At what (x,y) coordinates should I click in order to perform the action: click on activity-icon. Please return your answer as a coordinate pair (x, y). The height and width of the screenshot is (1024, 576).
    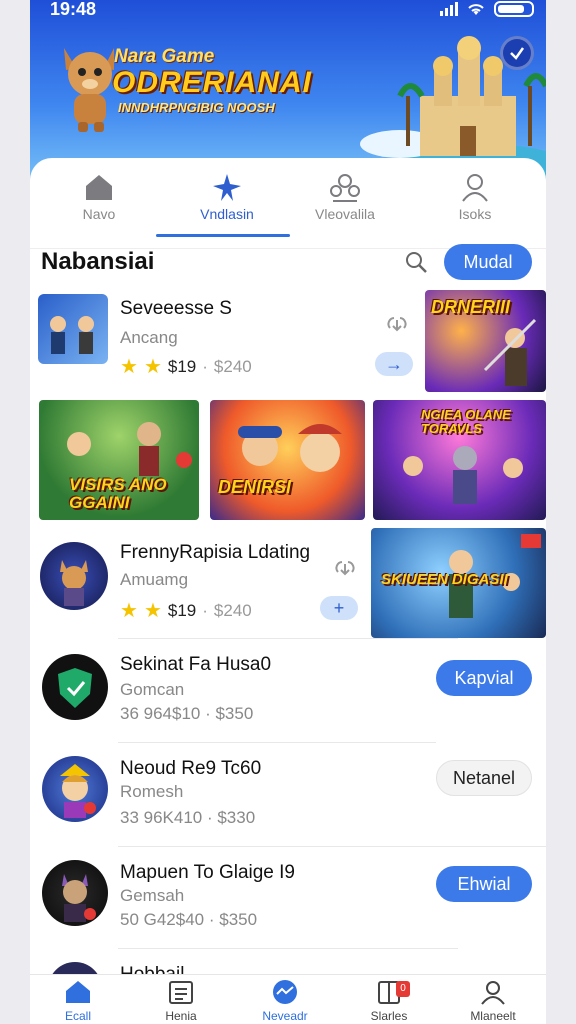
    Looking at the image, I should click on (285, 992).